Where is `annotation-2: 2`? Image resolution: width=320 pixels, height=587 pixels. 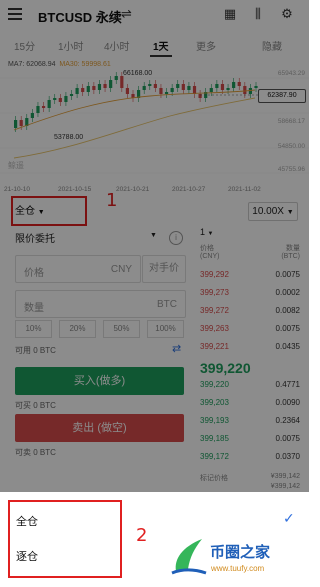 annotation-2: 2 is located at coordinates (142, 535).